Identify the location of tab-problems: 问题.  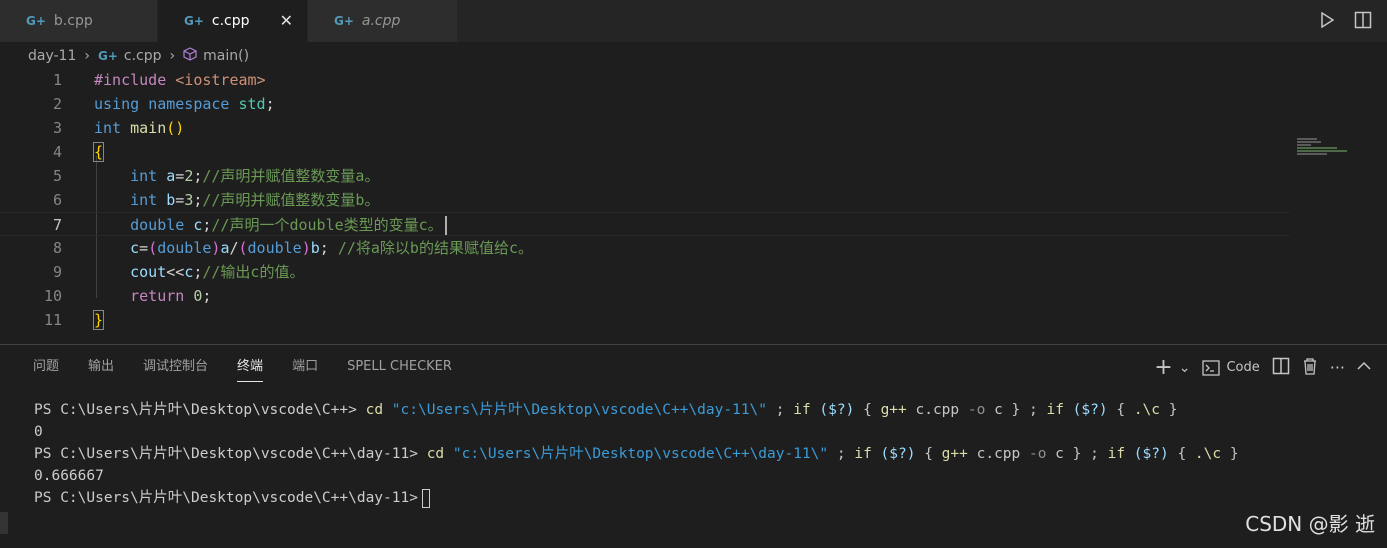
(46, 368).